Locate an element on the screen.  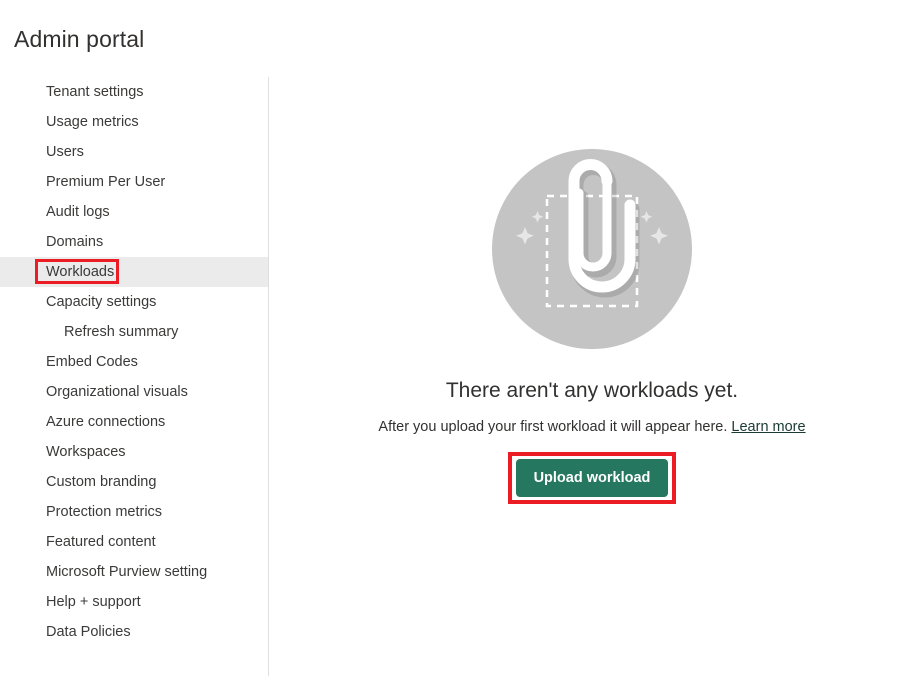
sidebar-item-label: Embed Codes is located at coordinates (92, 362).